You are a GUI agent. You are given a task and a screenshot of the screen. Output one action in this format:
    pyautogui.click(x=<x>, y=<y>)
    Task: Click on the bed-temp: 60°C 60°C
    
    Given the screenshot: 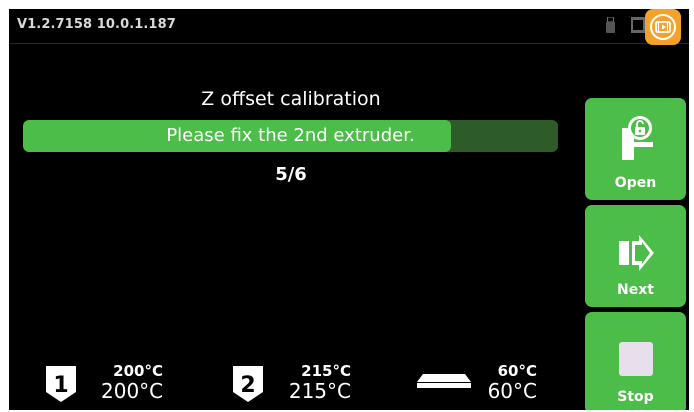 What is the action you would take?
    pyautogui.click(x=506, y=382)
    